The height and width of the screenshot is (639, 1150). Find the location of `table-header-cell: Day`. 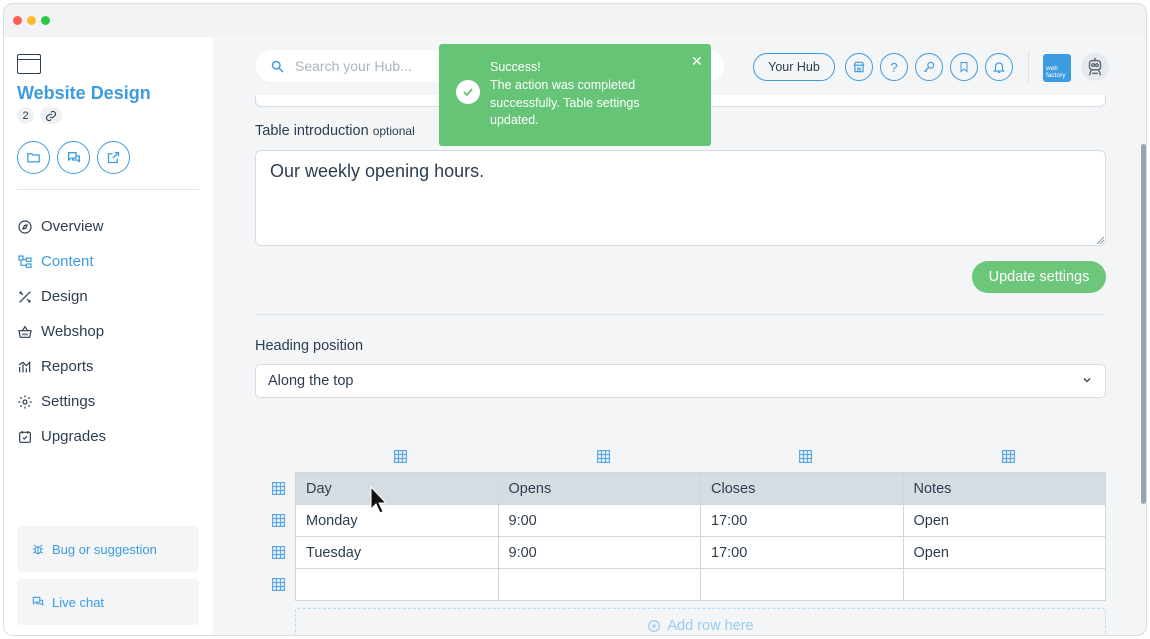

table-header-cell: Day is located at coordinates (397, 488).